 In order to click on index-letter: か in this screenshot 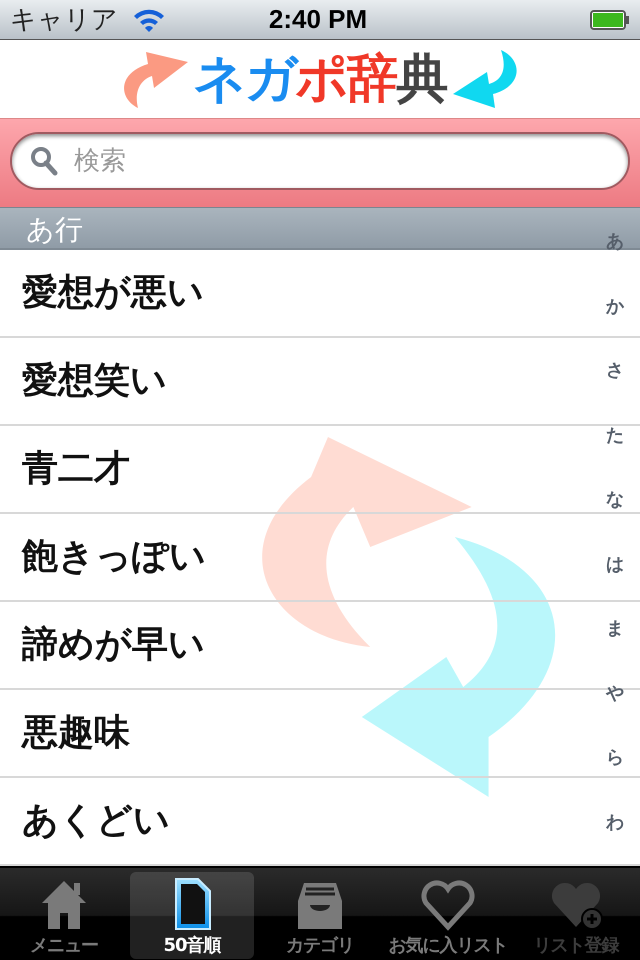, I will do `click(615, 306)`.